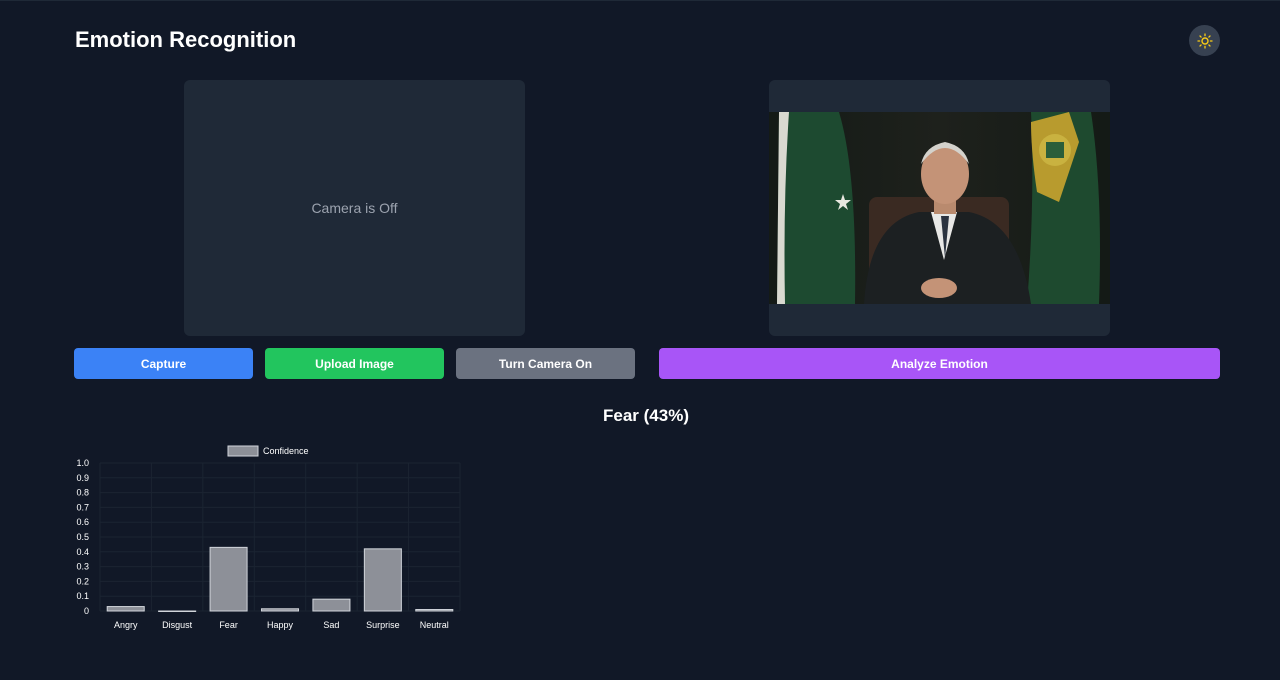 This screenshot has height=680, width=1280. What do you see at coordinates (354, 363) in the screenshot?
I see `upload-image-button: Upload Image` at bounding box center [354, 363].